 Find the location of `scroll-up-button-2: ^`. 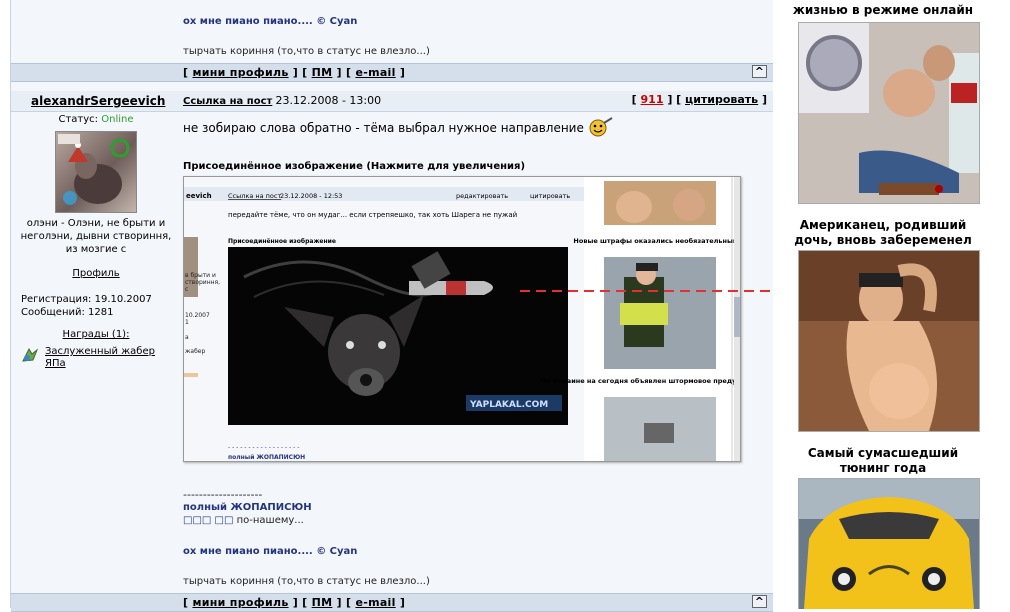

scroll-up-button-2: ^ is located at coordinates (759, 601).